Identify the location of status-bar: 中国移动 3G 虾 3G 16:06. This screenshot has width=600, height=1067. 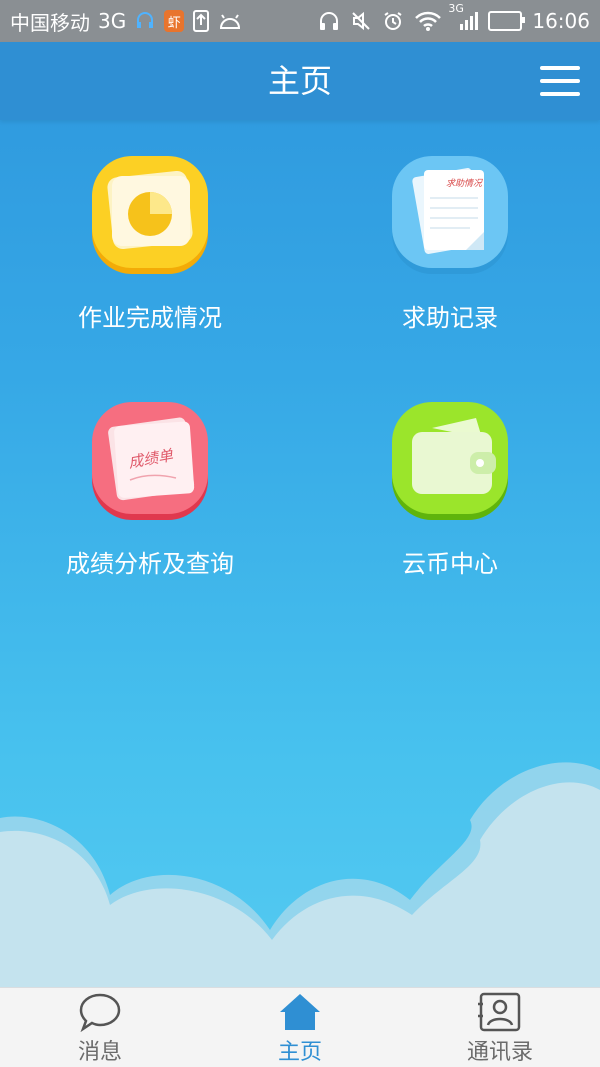
(300, 21).